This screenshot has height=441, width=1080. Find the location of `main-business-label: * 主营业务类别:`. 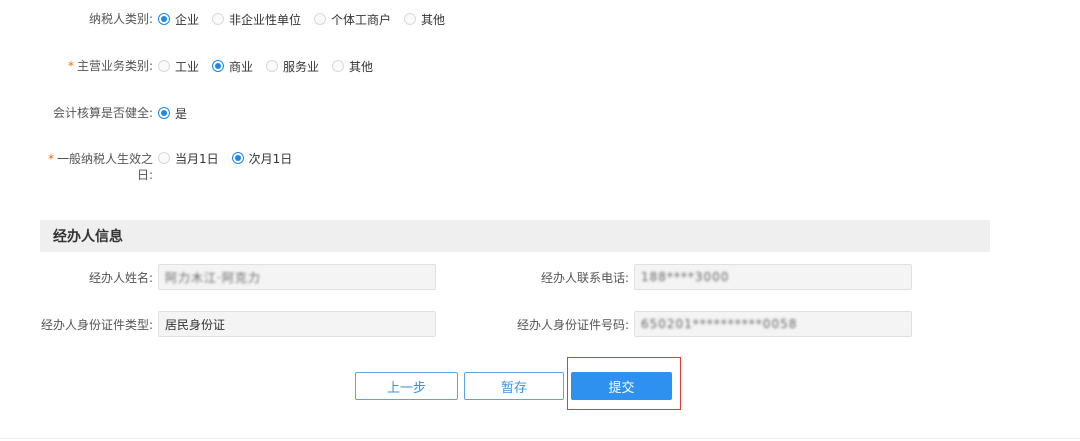

main-business-label: * 主营业务类别: is located at coordinates (96, 66).